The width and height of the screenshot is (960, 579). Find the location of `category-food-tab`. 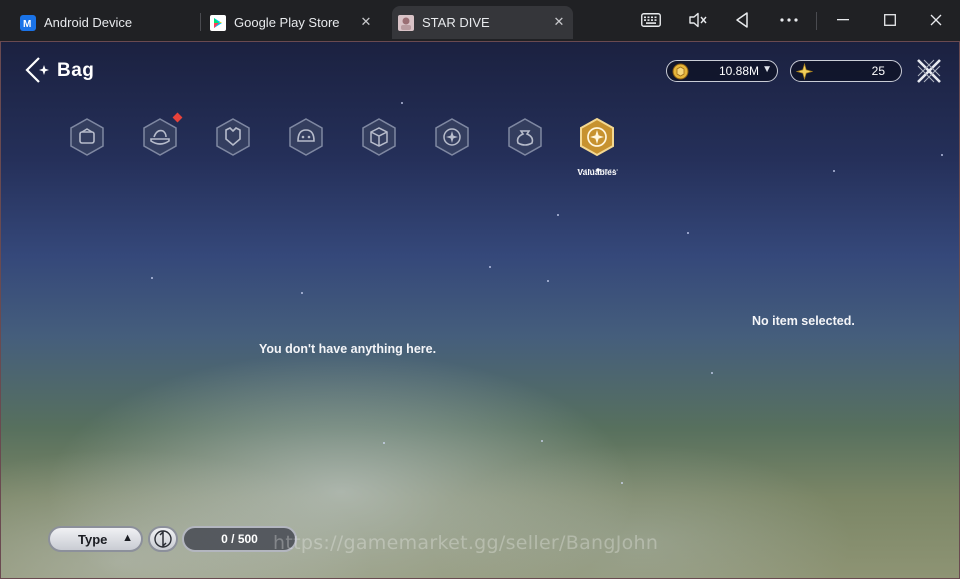

category-food-tab is located at coordinates (160, 137).